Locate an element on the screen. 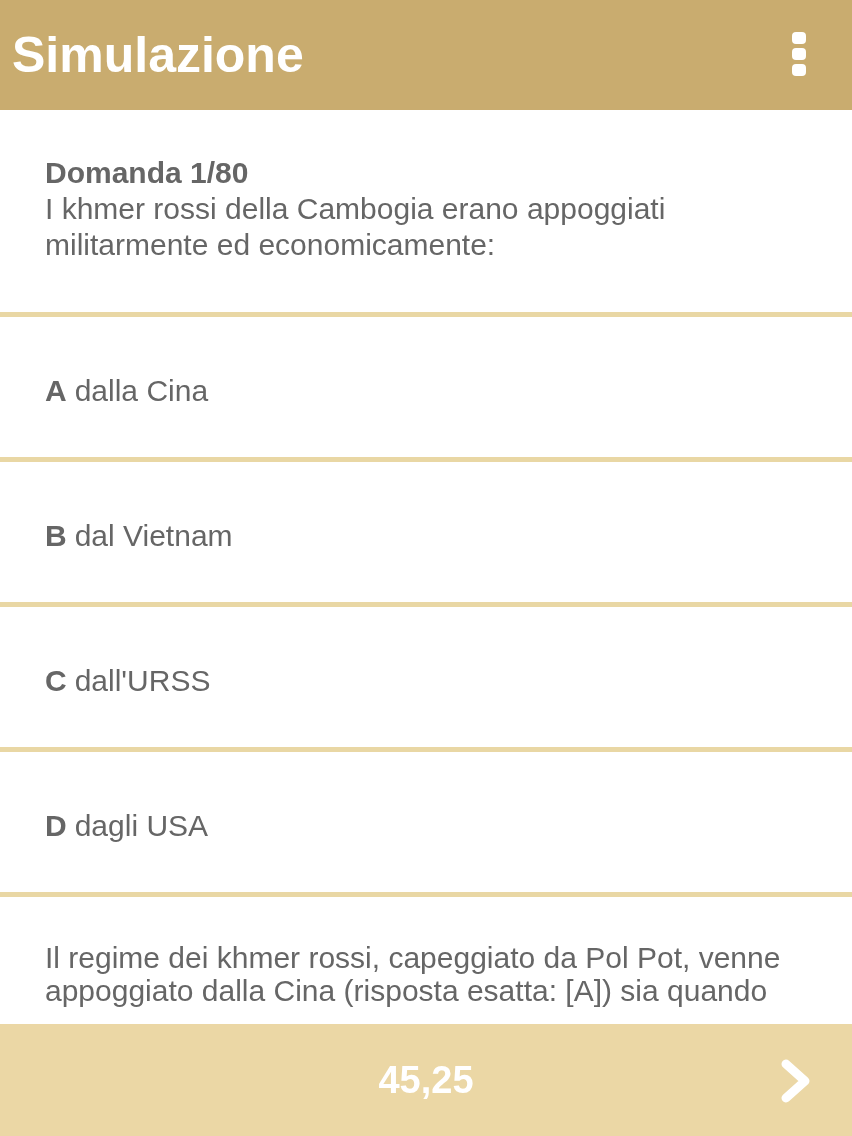 The height and width of the screenshot is (1136, 852). explanation-text: Il regime dei khmer rossi, capeggiato da Pol Pot, venne appoggiato dalla Cina (risposta esatta: [A]) sia quando is located at coordinates (413, 974).